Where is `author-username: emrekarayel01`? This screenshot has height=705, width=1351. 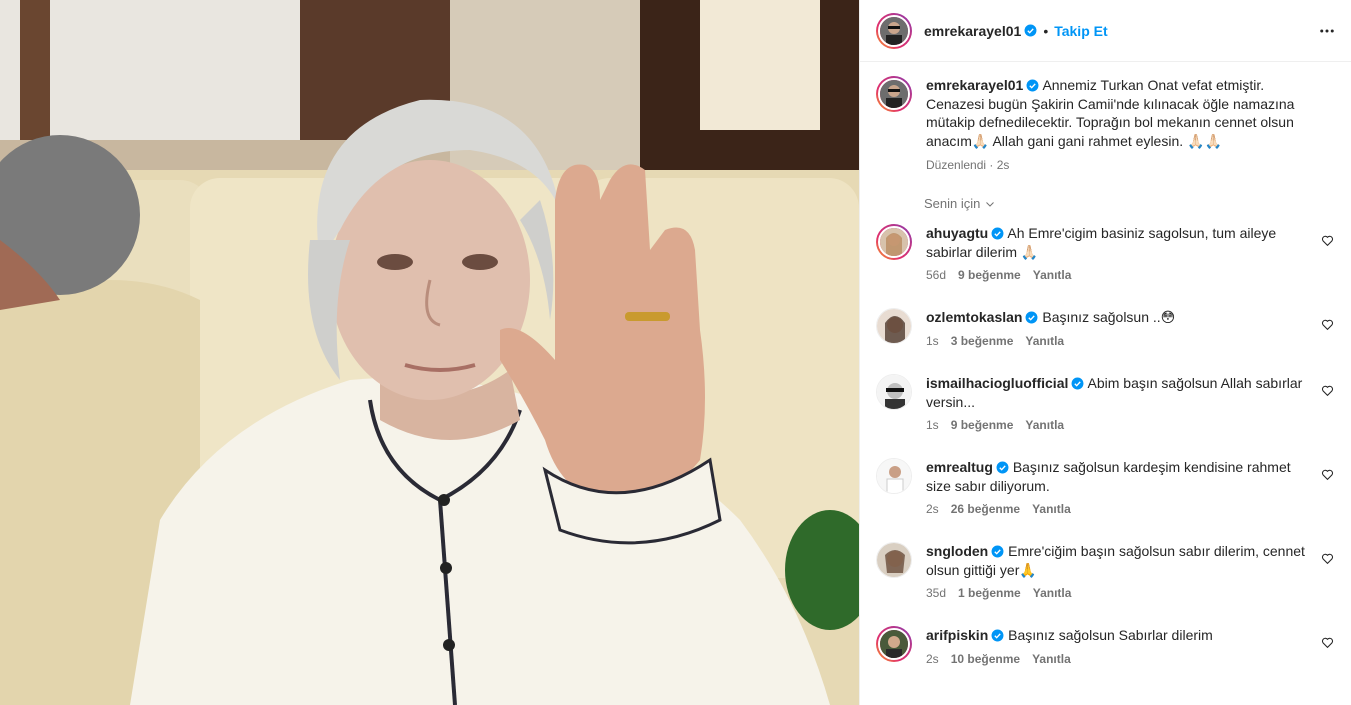
author-username: emrekarayel01 is located at coordinates (972, 31).